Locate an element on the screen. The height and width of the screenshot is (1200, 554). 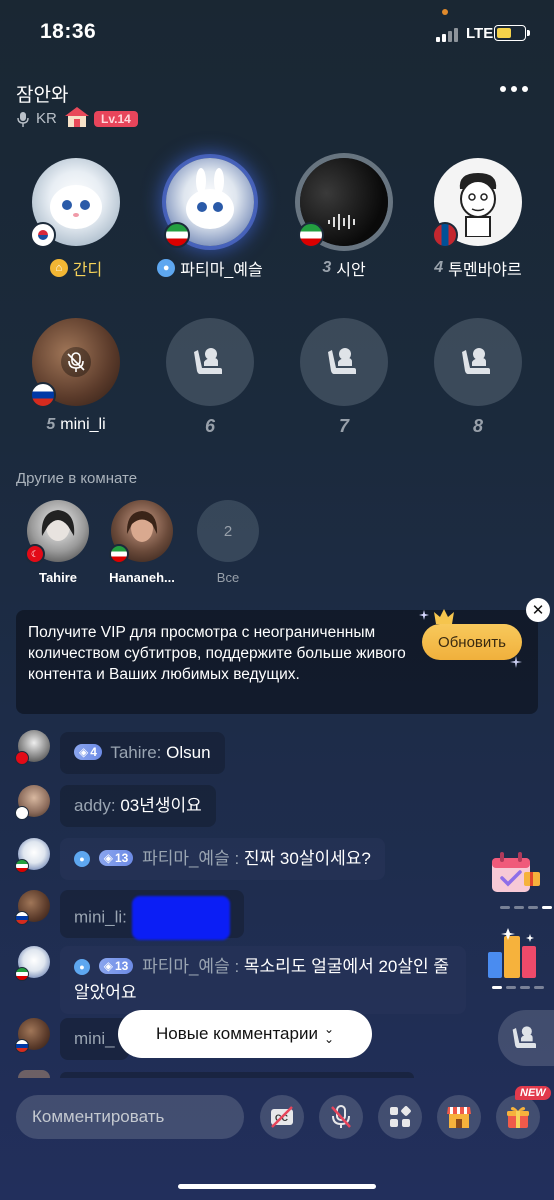
censored-content is located at coordinates (180, 918).